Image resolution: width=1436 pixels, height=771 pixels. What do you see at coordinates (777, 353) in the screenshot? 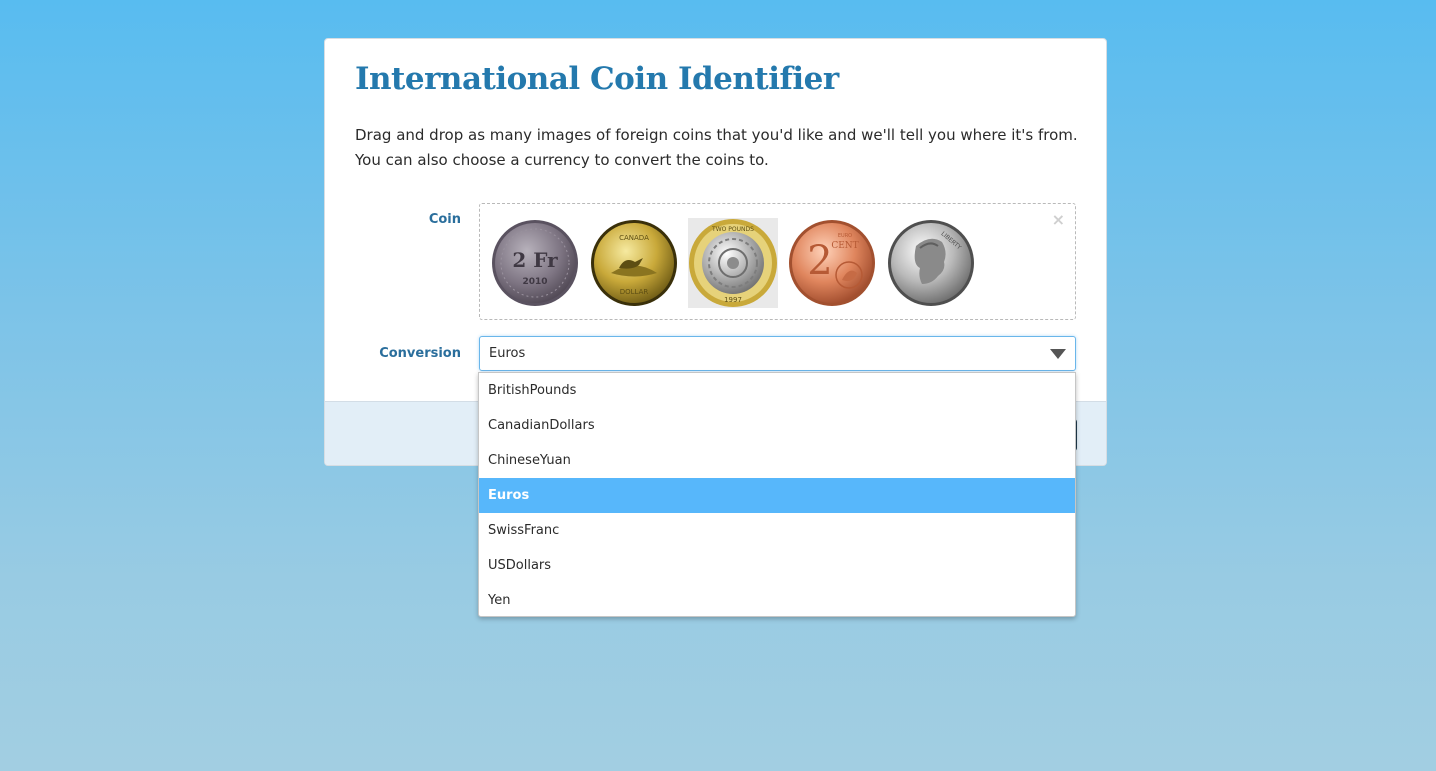
I see `conversion-select: Euros` at bounding box center [777, 353].